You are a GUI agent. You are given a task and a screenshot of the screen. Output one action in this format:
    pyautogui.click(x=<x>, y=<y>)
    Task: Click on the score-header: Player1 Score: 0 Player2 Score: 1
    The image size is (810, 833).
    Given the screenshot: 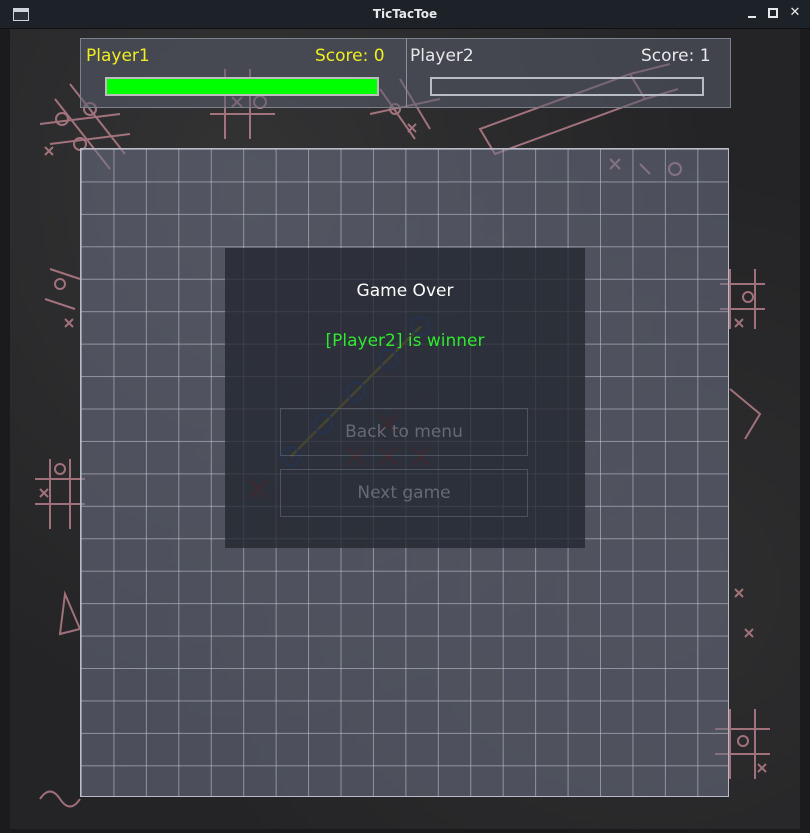 What is the action you would take?
    pyautogui.click(x=405, y=73)
    